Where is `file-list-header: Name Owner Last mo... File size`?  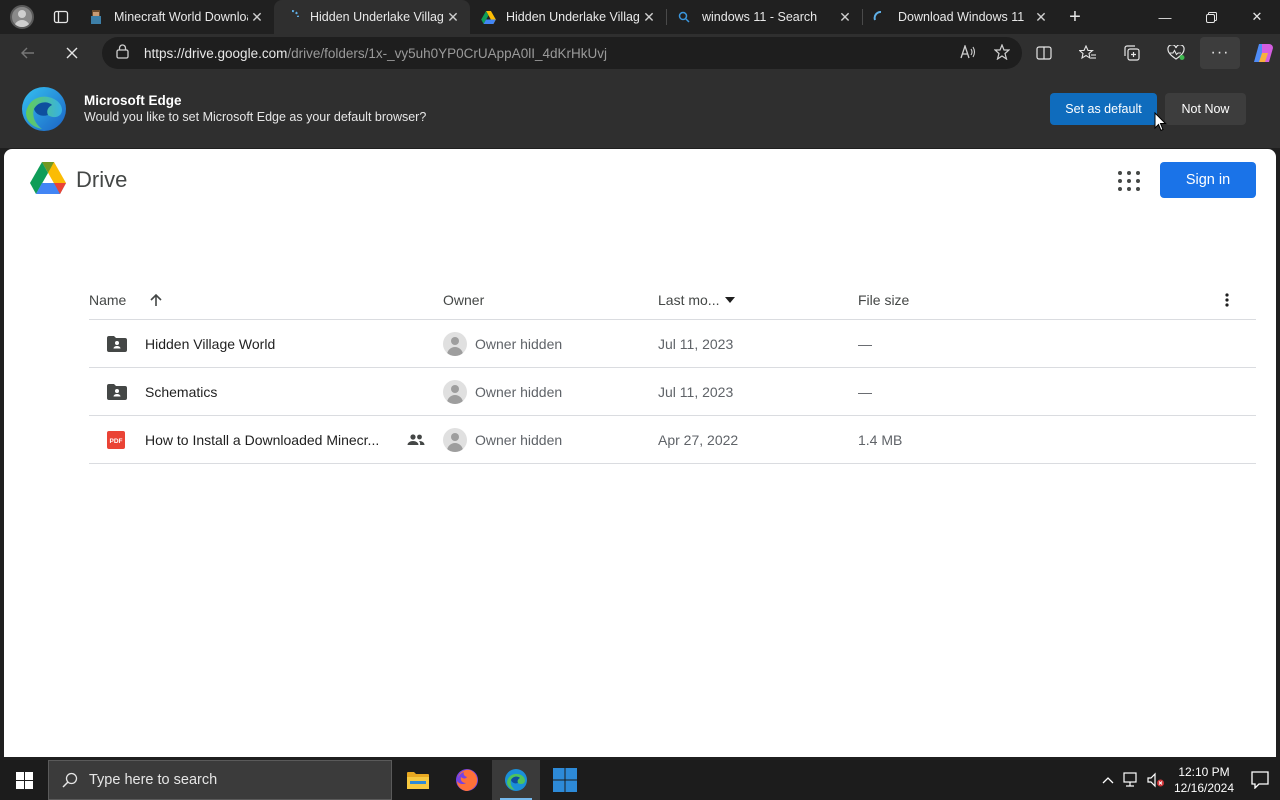
file-list-header: Name Owner Last mo... File size is located at coordinates (672, 300).